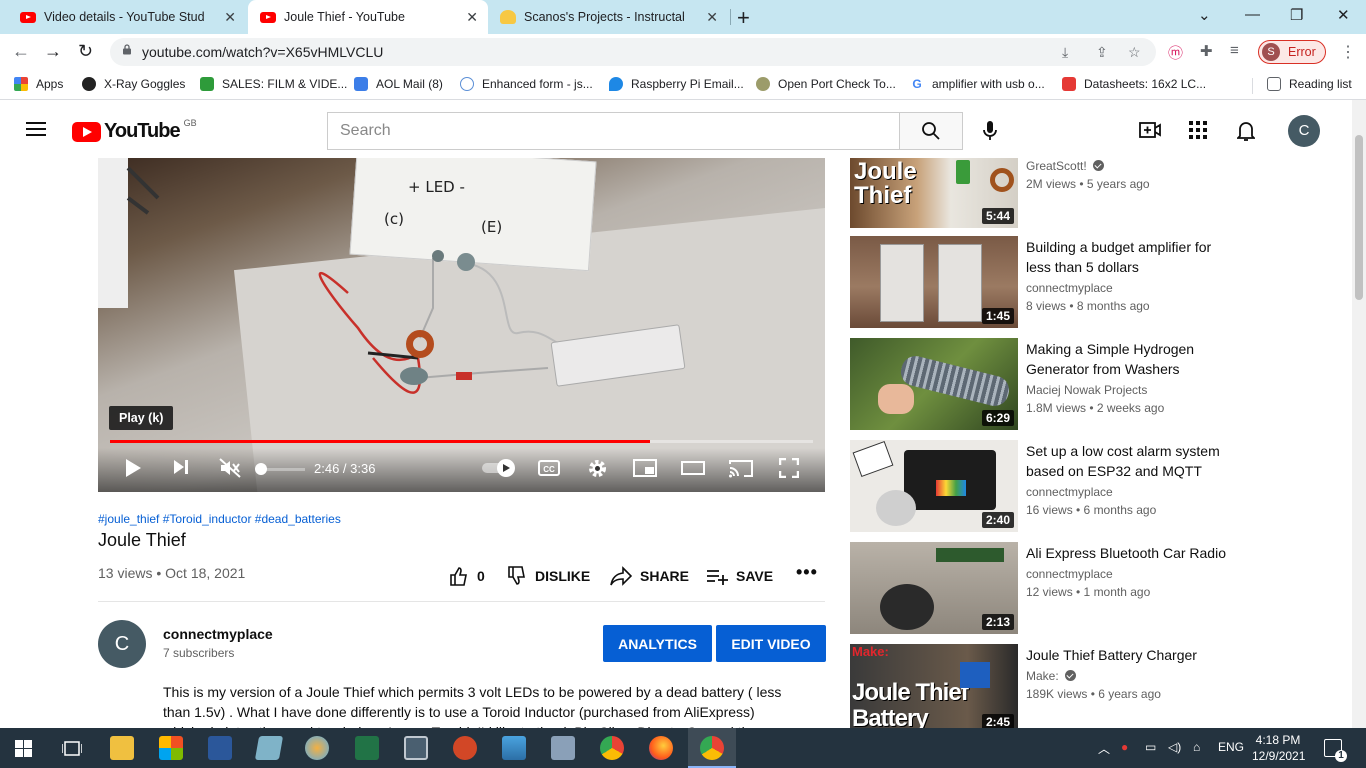  Describe the element at coordinates (499, 468) in the screenshot. I see `autoplay-toggle-icon` at that location.